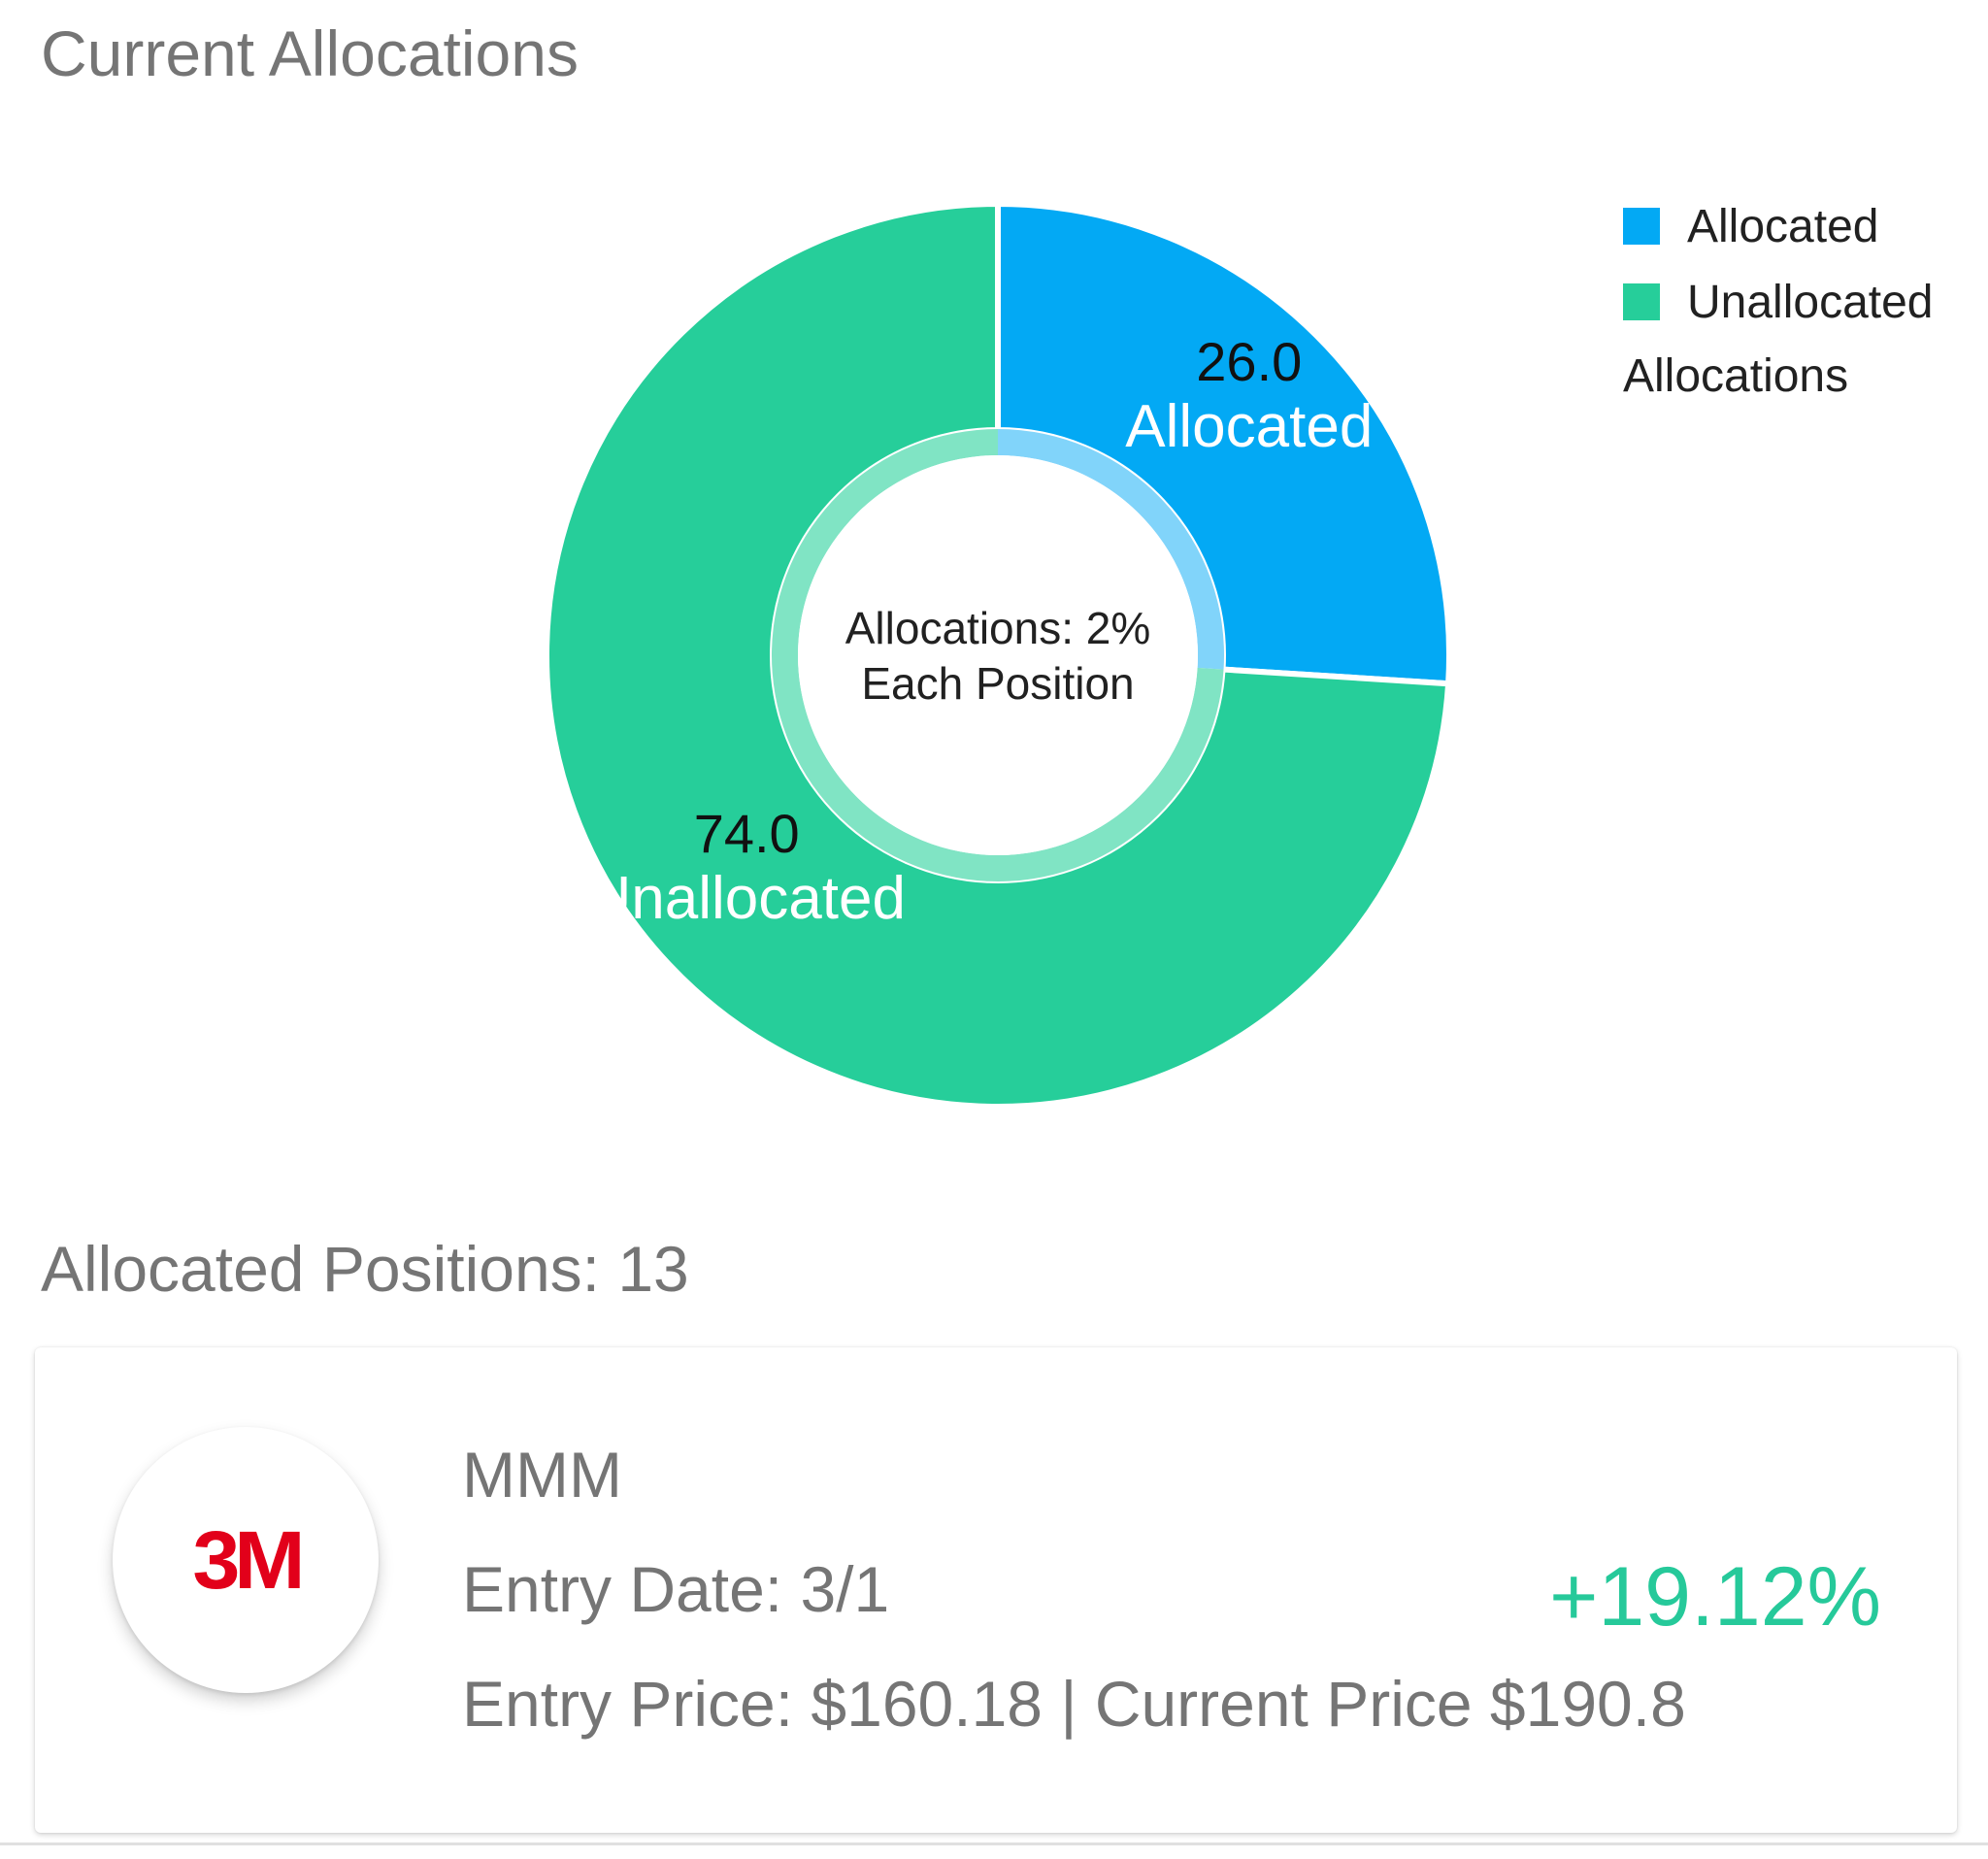 The width and height of the screenshot is (1988, 1859). What do you see at coordinates (1642, 302) in the screenshot?
I see `legend-swatch-unallocated` at bounding box center [1642, 302].